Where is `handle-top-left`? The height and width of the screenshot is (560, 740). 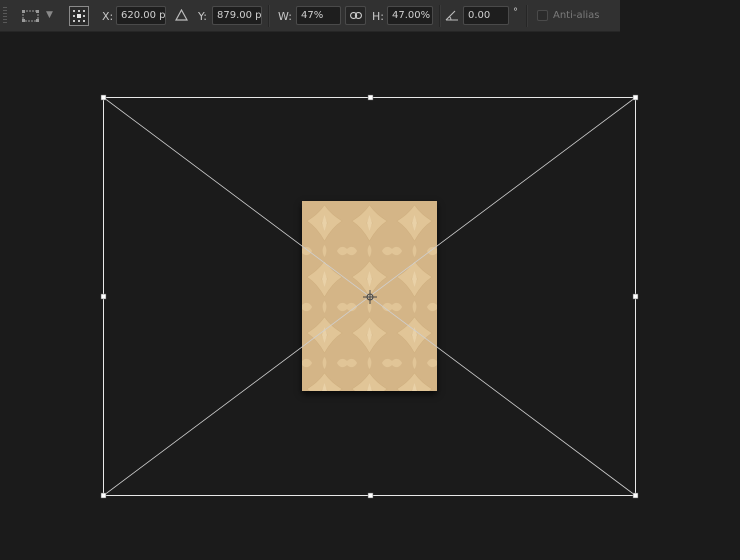 handle-top-left is located at coordinates (103, 97).